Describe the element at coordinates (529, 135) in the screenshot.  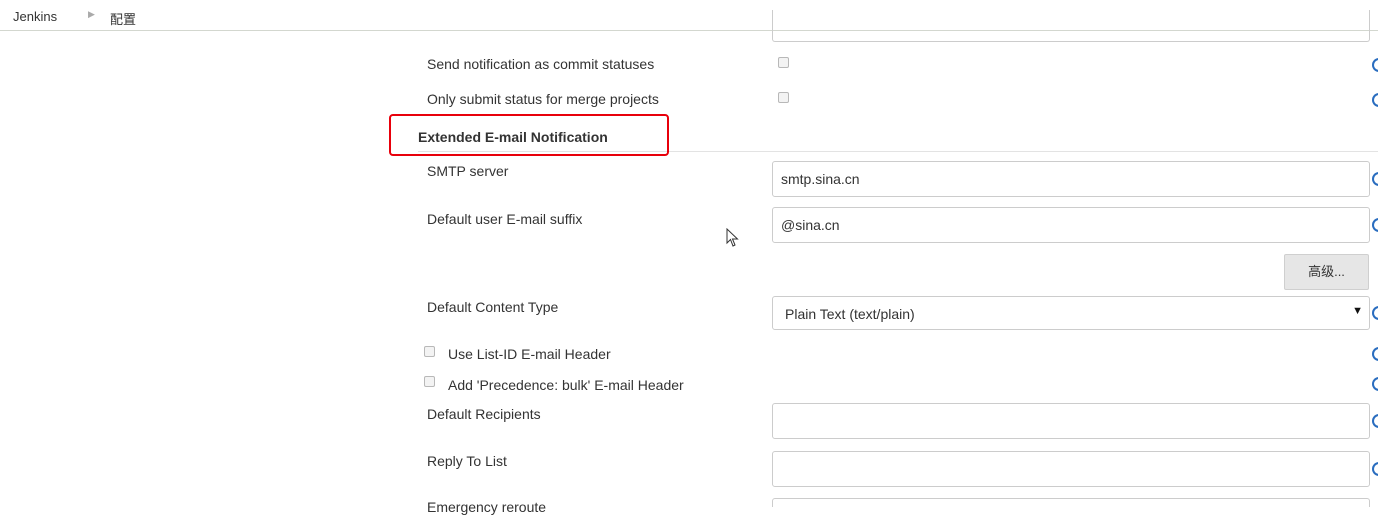
I see `highlight-box` at that location.